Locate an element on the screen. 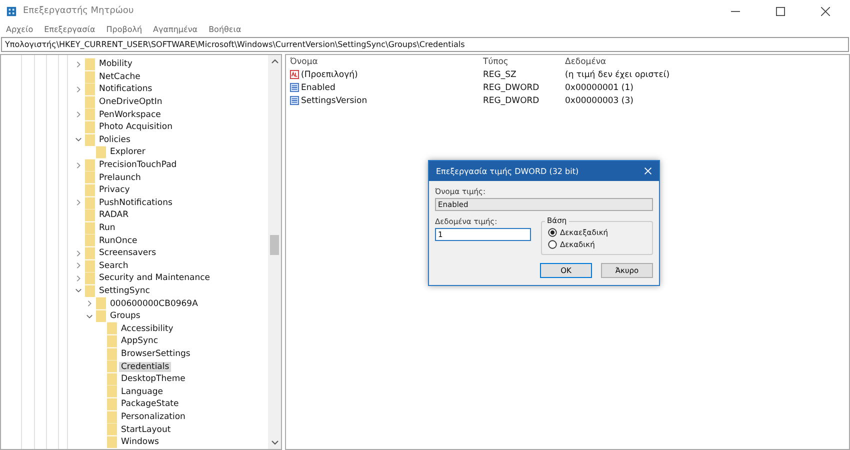 The image size is (850, 450). column-header: Δεδομένα is located at coordinates (707, 61).